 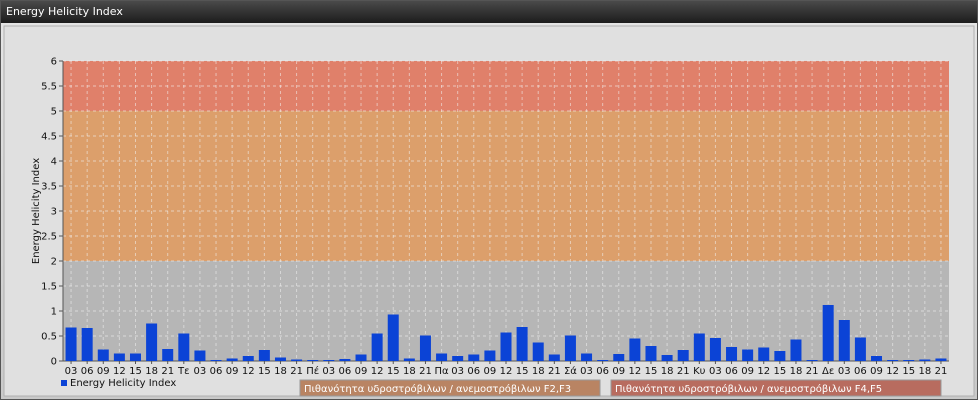 What do you see at coordinates (828, 371) in the screenshot?
I see `x-tick-label: Δε` at bounding box center [828, 371].